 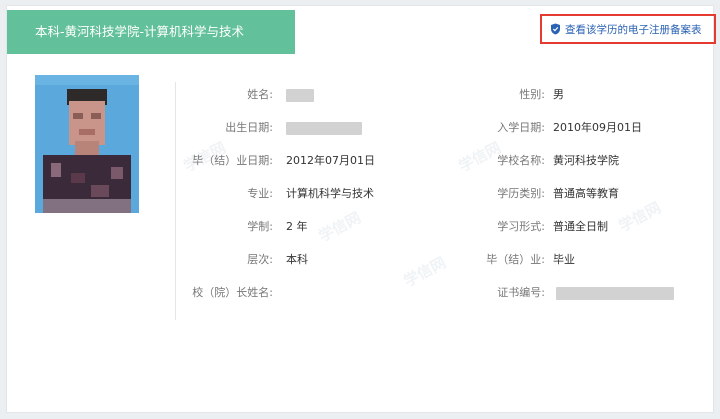 I want to click on field-label: 专业:, so click(x=260, y=193).